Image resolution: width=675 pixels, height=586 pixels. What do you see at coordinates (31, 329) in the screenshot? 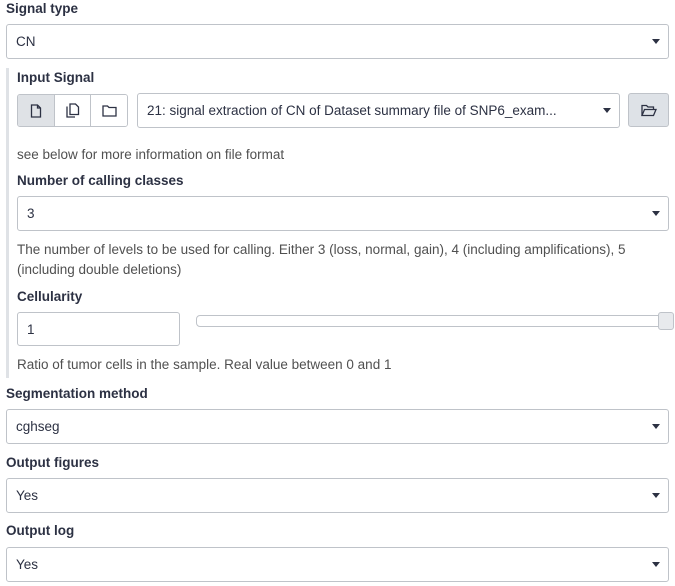
I see `cellularity-value: 1` at bounding box center [31, 329].